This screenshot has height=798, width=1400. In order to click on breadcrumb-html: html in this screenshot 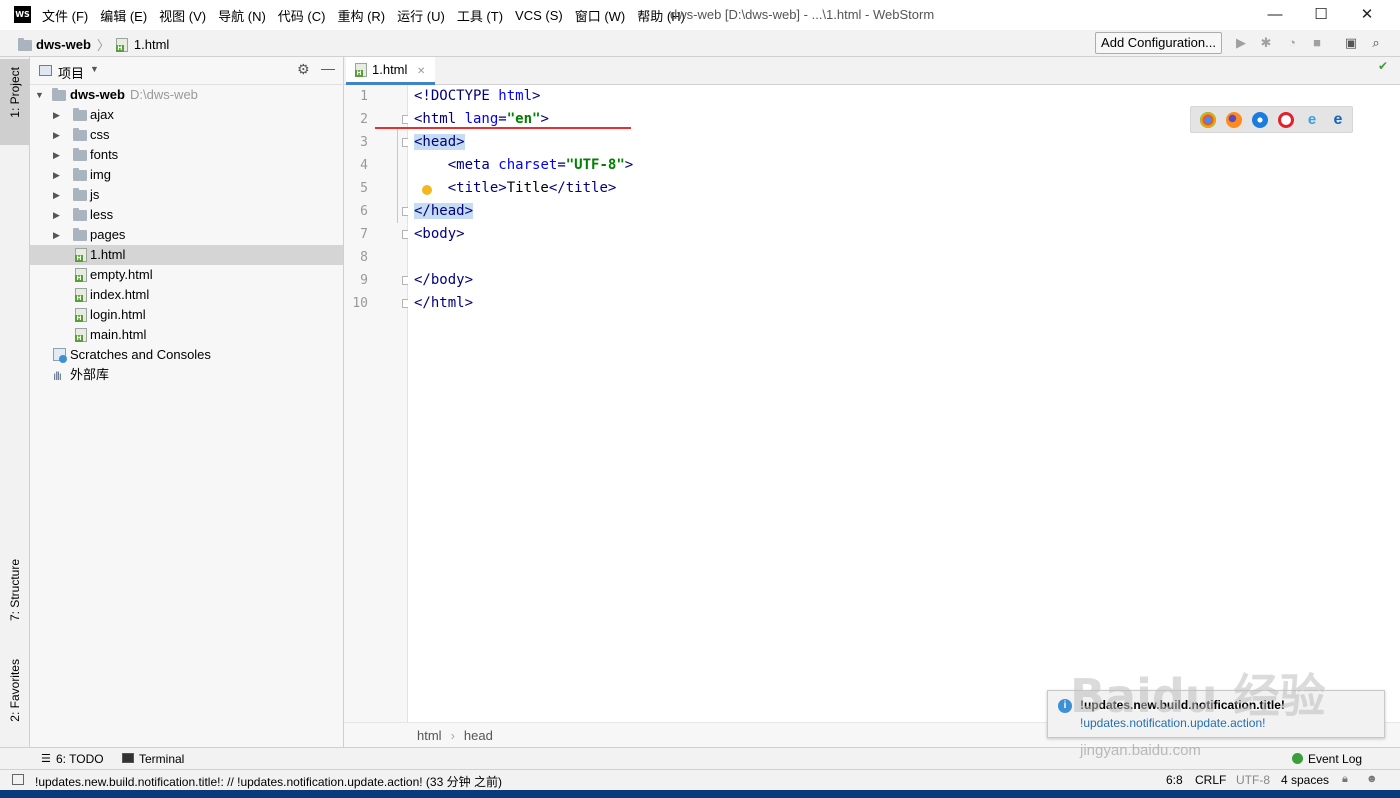, I will do `click(429, 735)`.